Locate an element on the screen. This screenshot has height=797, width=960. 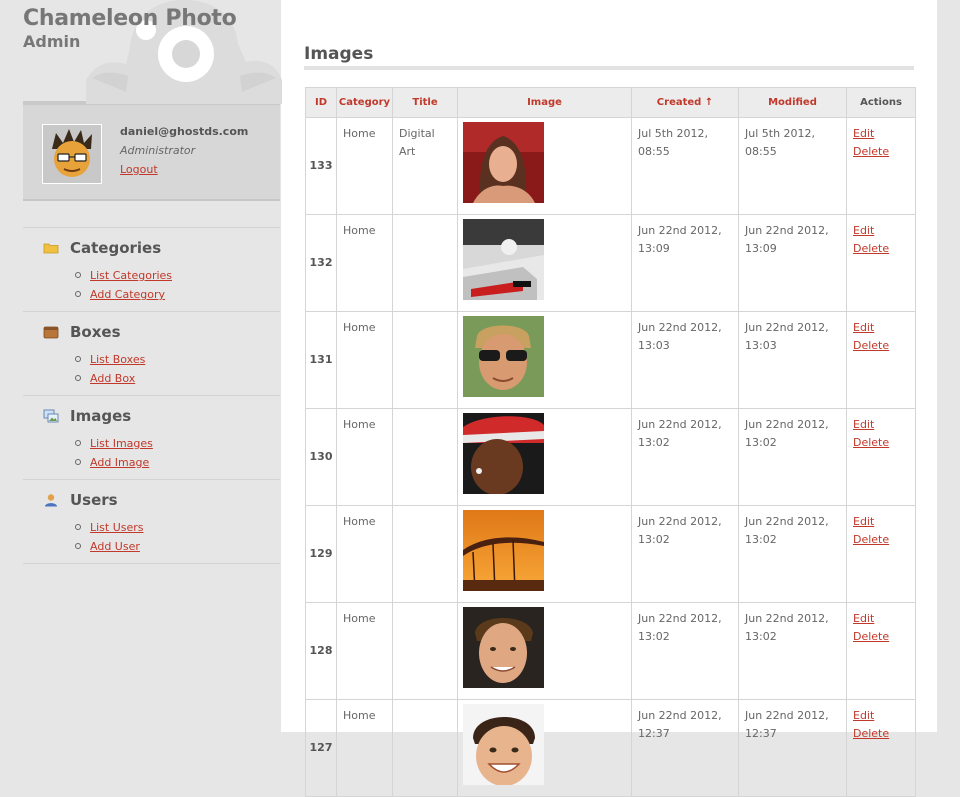
list-users-link: List Users is located at coordinates (117, 527).